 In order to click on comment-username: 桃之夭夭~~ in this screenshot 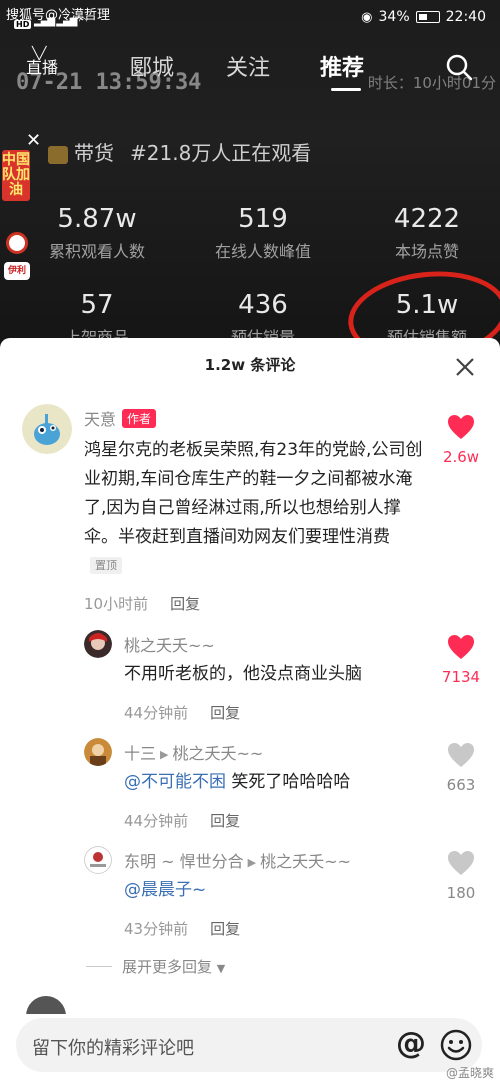, I will do `click(169, 644)`.